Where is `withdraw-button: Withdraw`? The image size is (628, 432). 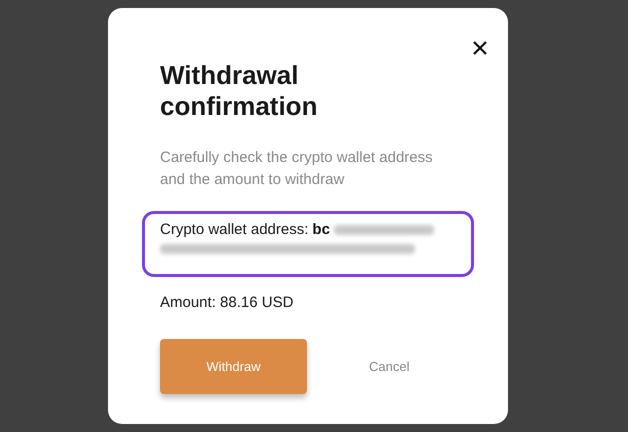 withdraw-button: Withdraw is located at coordinates (233, 366).